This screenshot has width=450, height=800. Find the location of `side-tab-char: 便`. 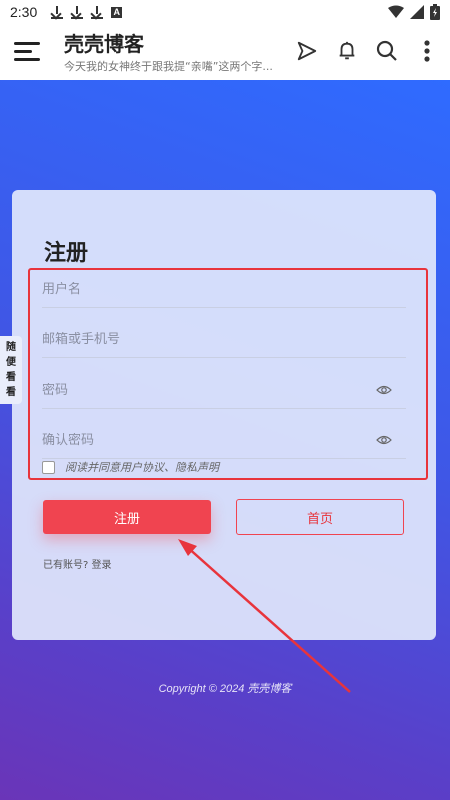

side-tab-char: 便 is located at coordinates (11, 362).